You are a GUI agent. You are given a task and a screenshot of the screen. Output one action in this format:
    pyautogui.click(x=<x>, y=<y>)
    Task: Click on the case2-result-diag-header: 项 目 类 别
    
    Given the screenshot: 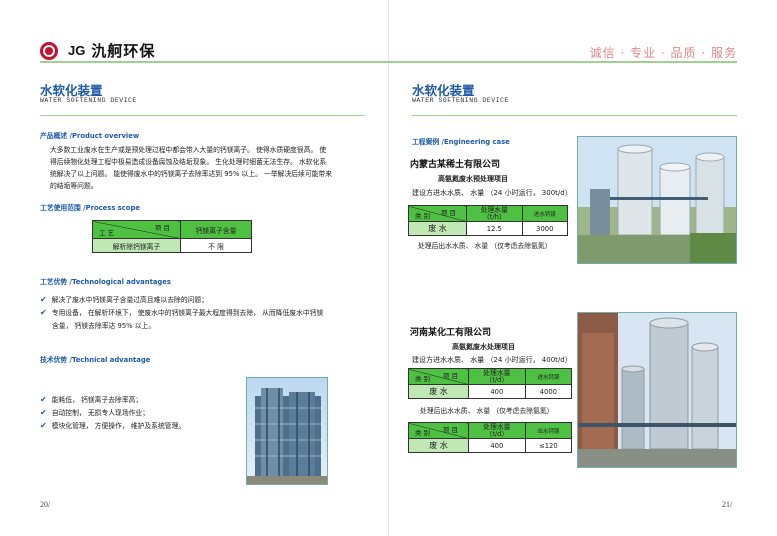 What is the action you would take?
    pyautogui.click(x=438, y=430)
    